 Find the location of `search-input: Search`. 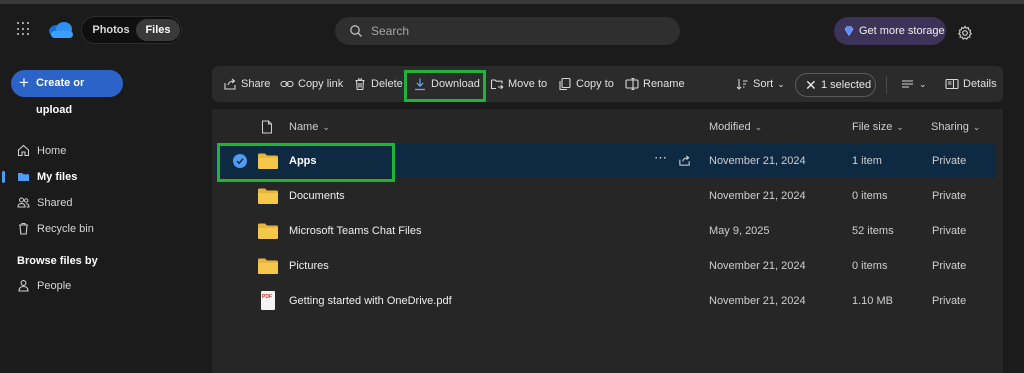

search-input: Search is located at coordinates (507, 31).